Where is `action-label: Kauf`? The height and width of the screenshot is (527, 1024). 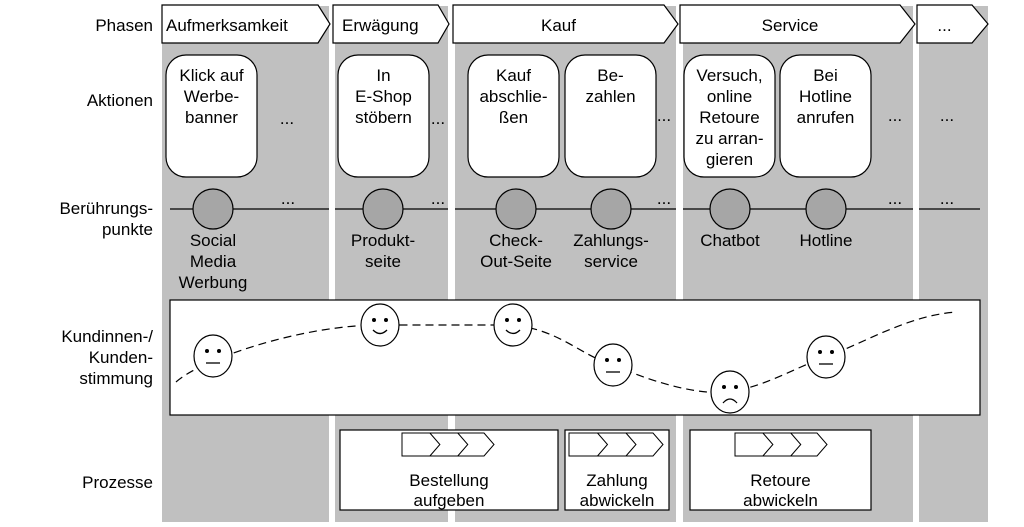
action-label: Kauf is located at coordinates (513, 75).